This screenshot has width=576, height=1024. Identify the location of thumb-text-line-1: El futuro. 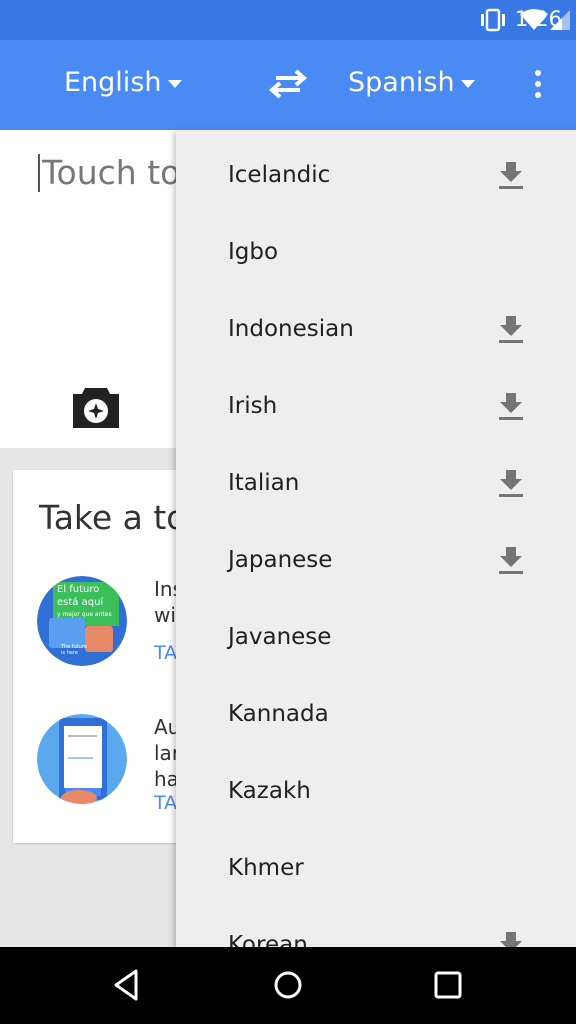
(78, 589).